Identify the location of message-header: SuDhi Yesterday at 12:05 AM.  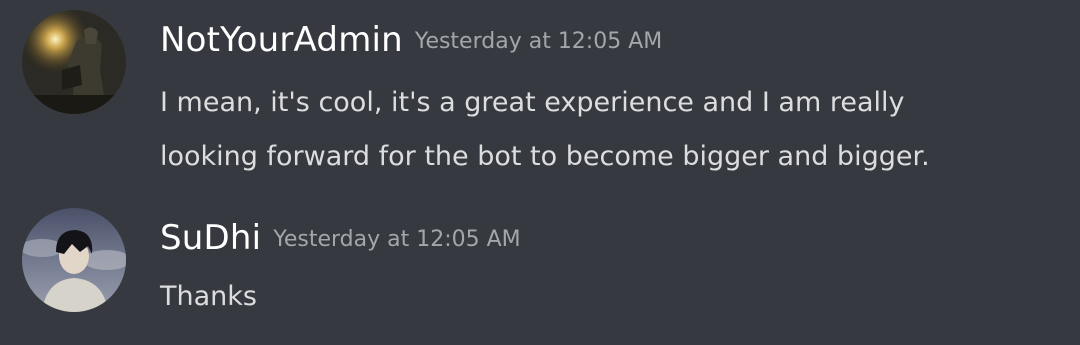
(340, 238).